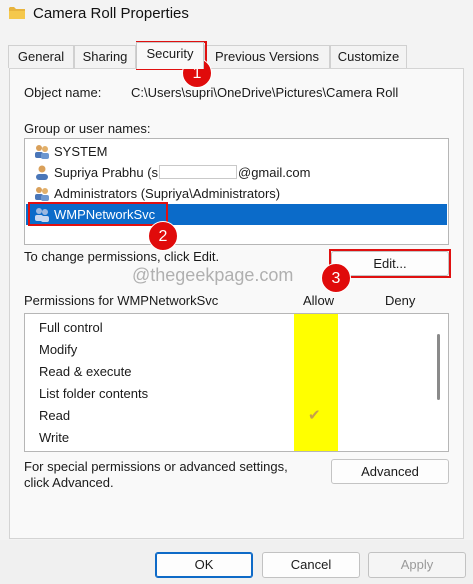  What do you see at coordinates (438, 367) in the screenshot?
I see `scrollbar-thumb` at bounding box center [438, 367].